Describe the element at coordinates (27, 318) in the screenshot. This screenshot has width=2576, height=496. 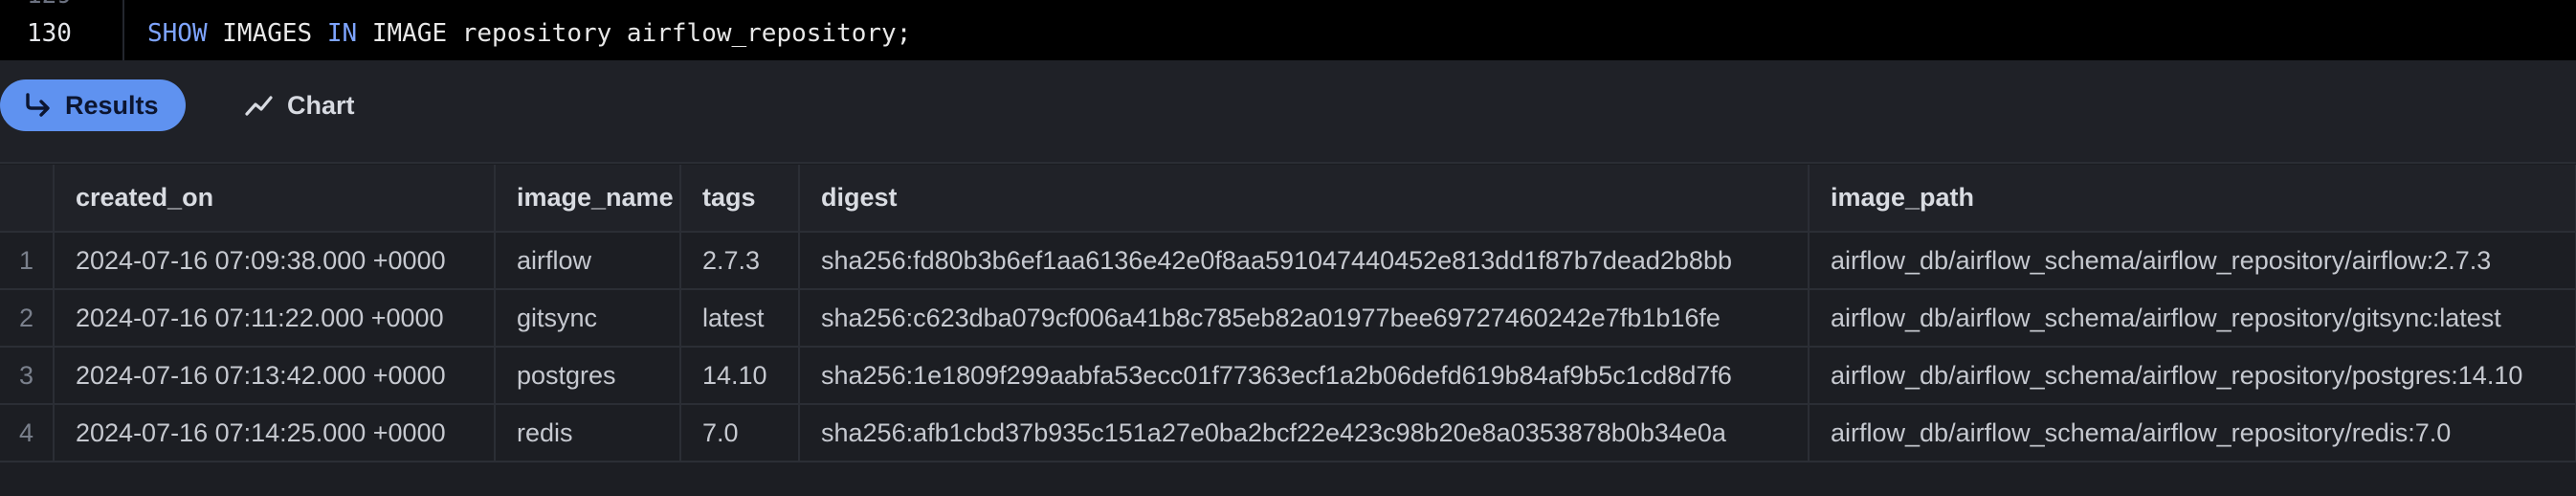
I see `row-index: 2` at that location.